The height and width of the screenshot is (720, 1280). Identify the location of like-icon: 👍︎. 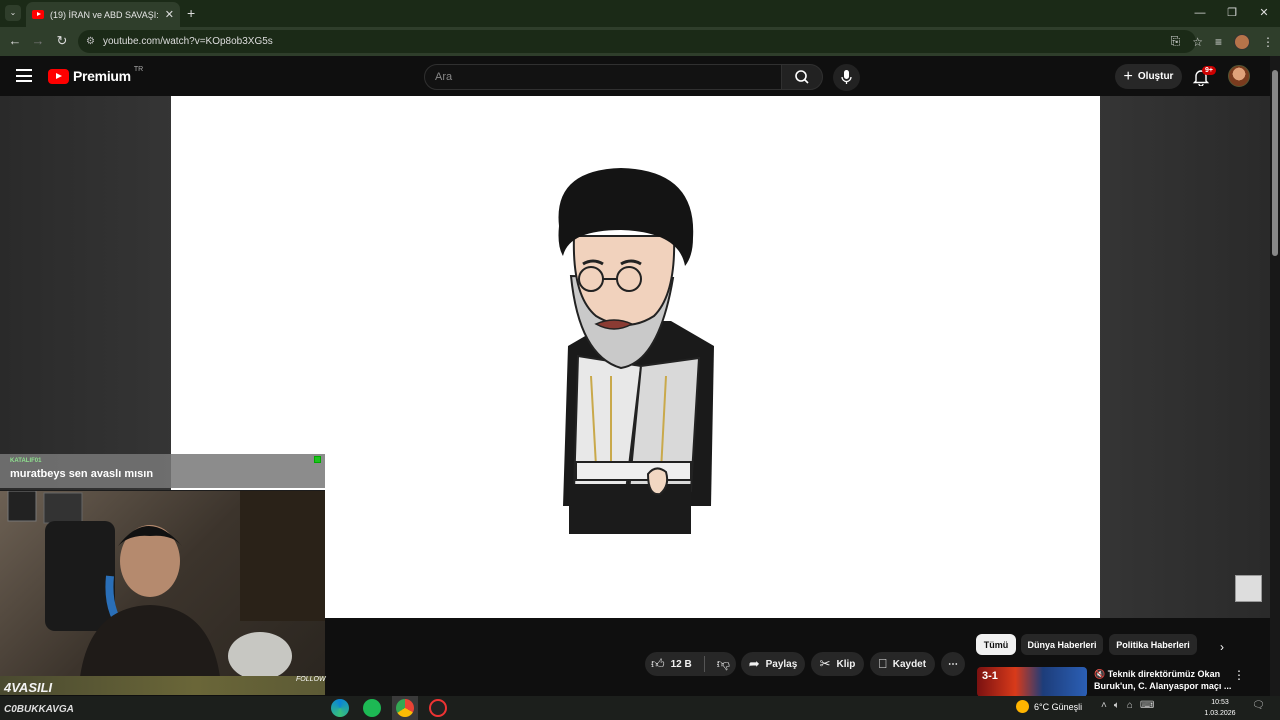
(658, 664).